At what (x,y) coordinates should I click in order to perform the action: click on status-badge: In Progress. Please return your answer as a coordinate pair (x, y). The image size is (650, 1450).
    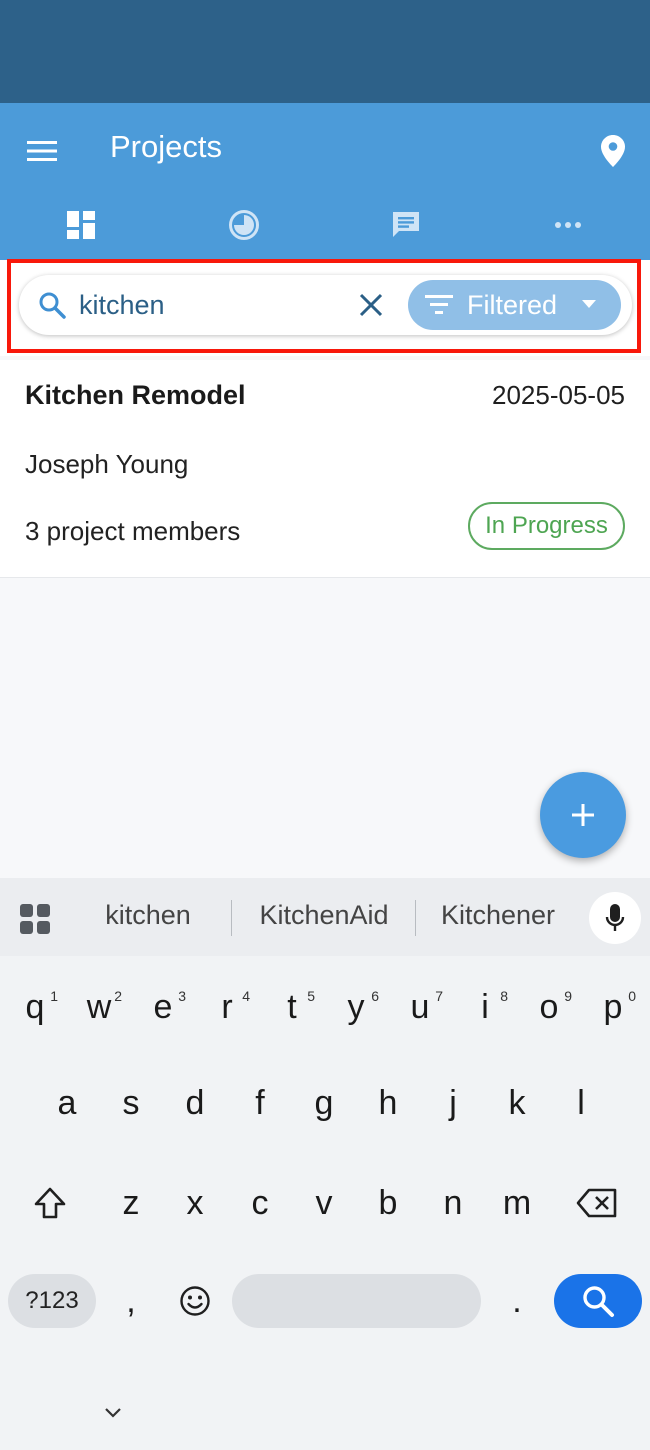
    Looking at the image, I should click on (546, 526).